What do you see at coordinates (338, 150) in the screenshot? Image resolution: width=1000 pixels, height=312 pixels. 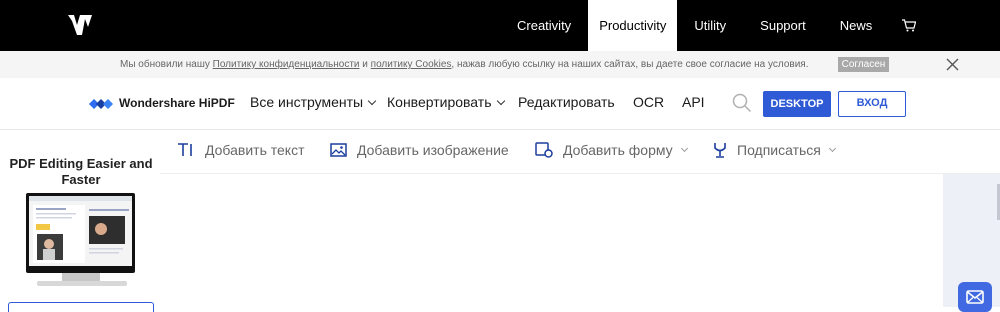 I see `image-icon` at bounding box center [338, 150].